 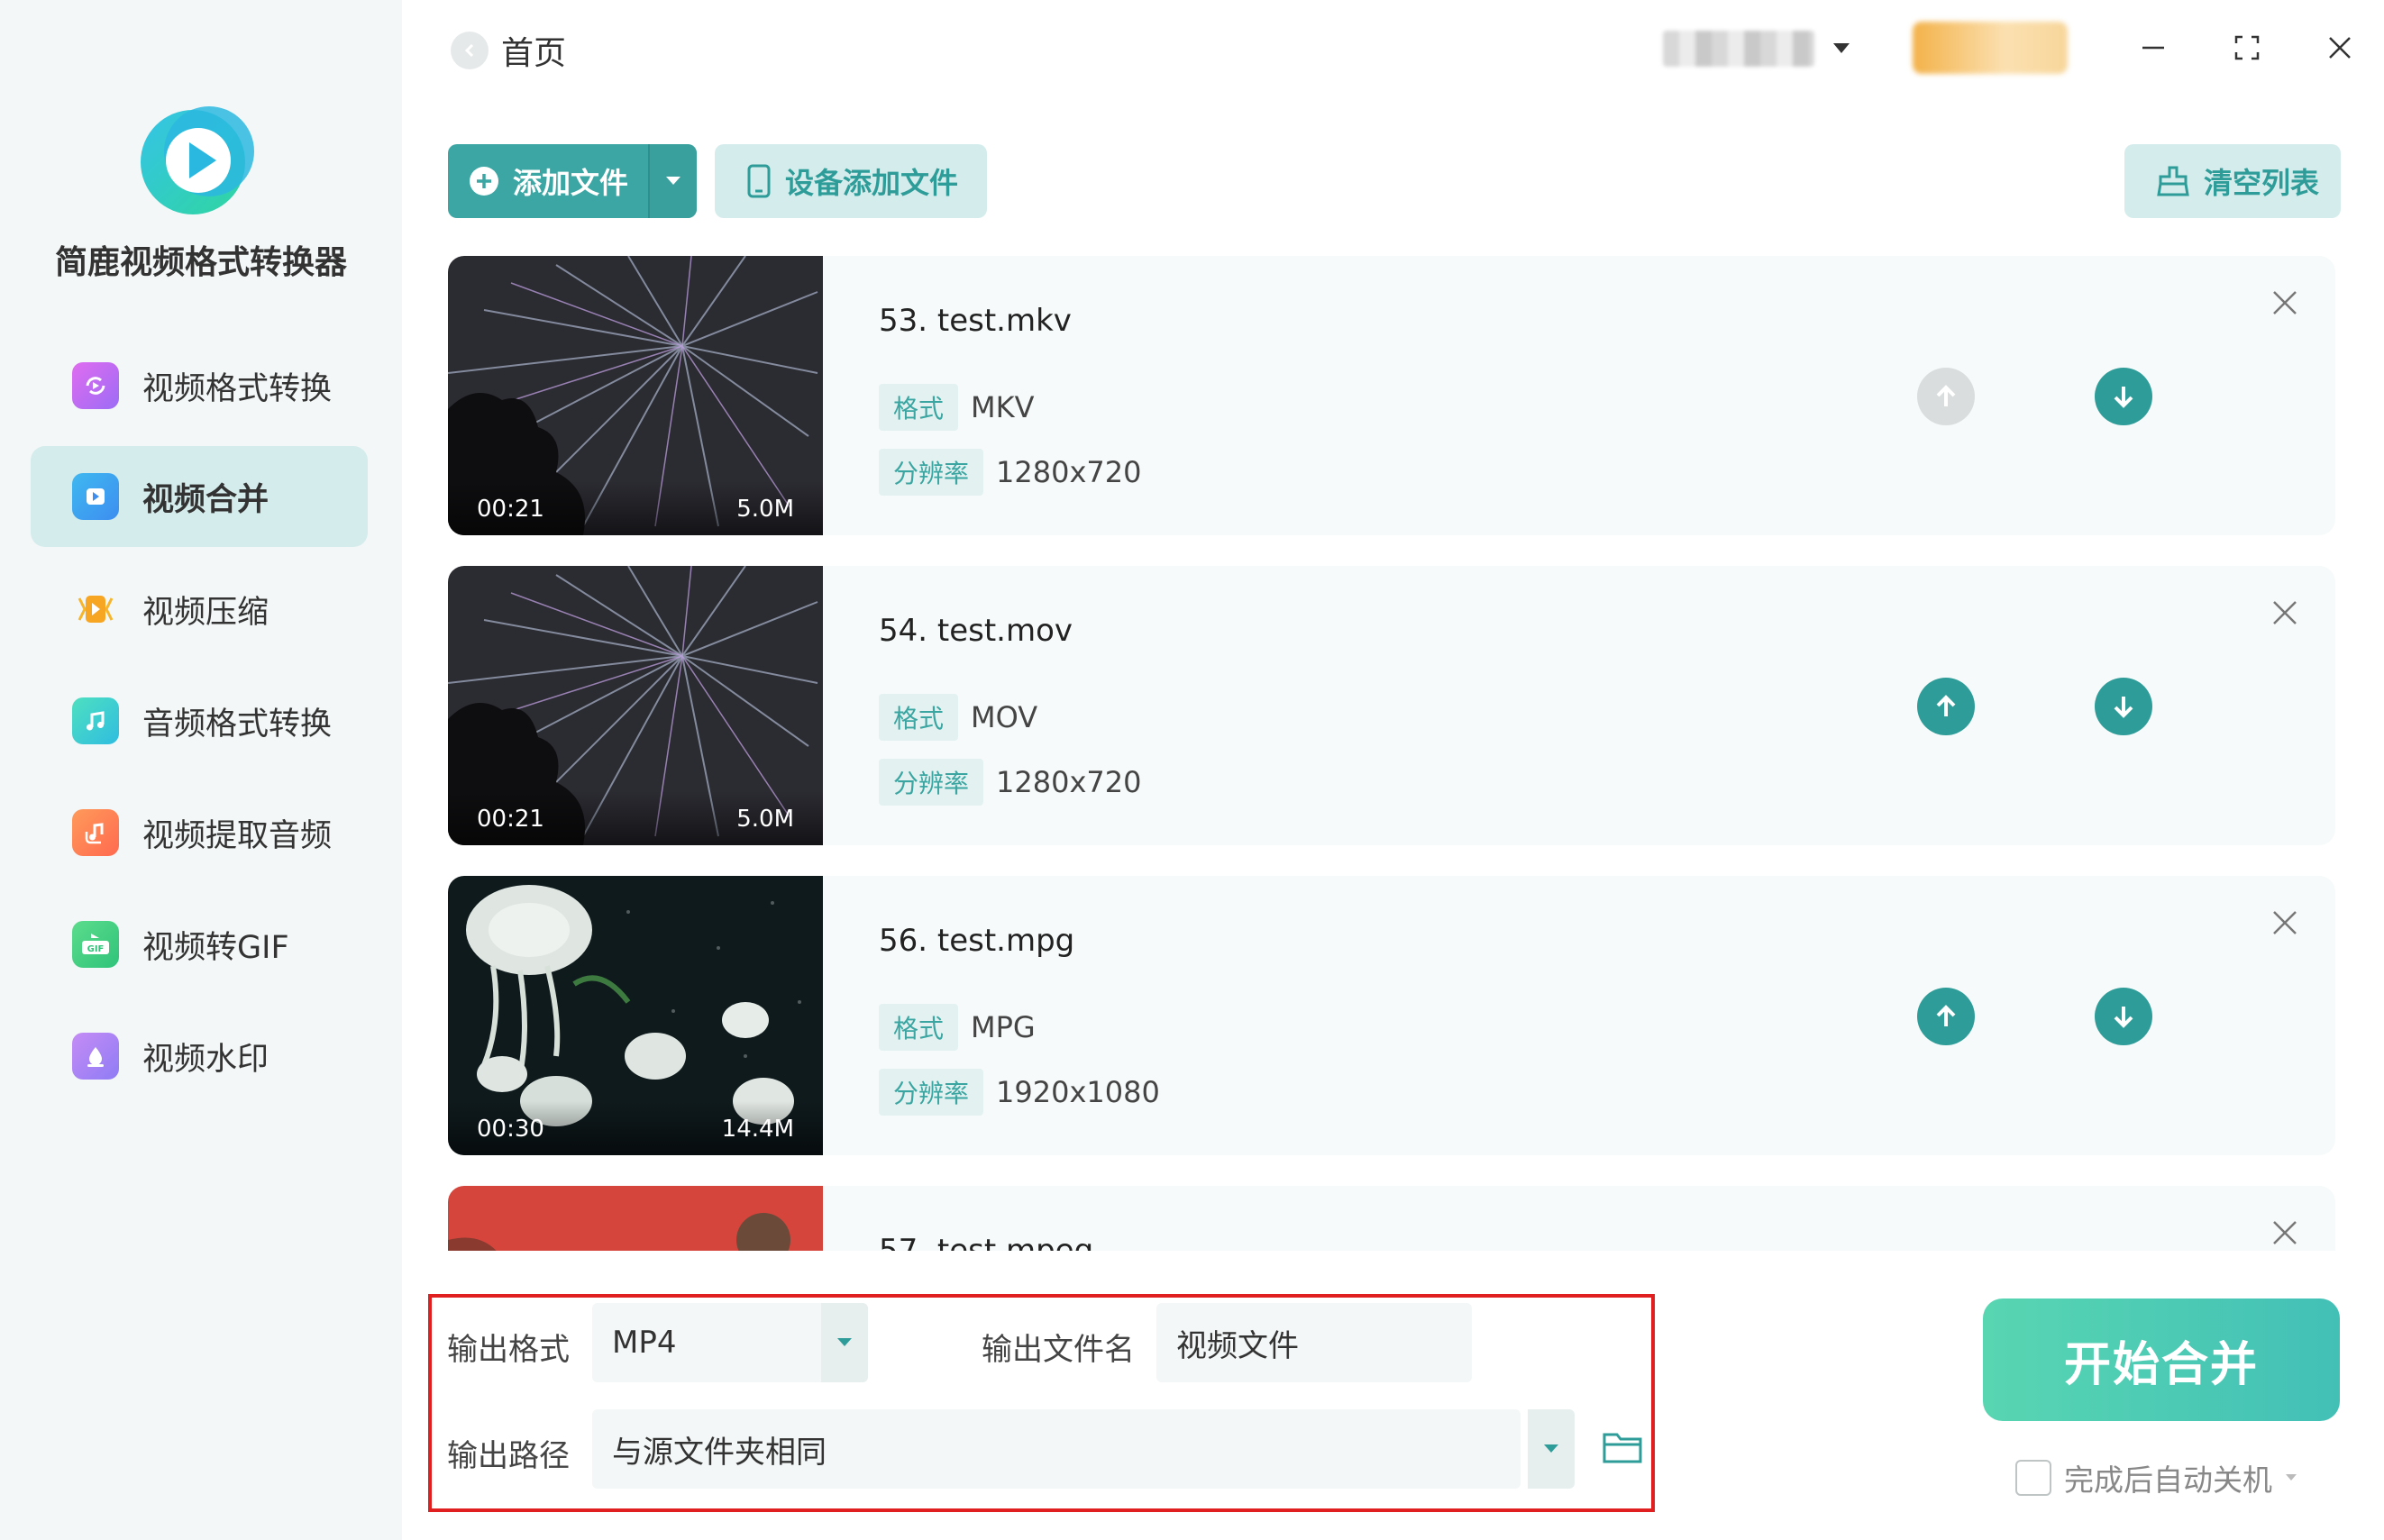 What do you see at coordinates (1041, 1403) in the screenshot?
I see `output-settings-panel: 输出格式 MP4 输出文件名 视频文件 输出路径 与源文件夹相同` at bounding box center [1041, 1403].